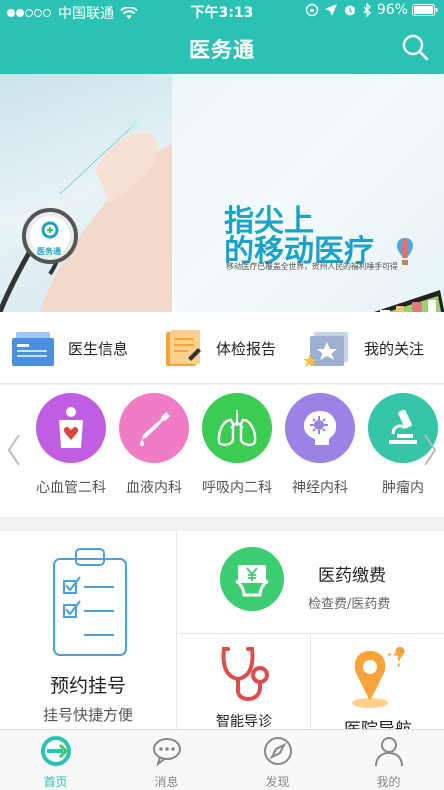  Describe the element at coordinates (244, 722) in the screenshot. I see `smart-guide-title: 智能导诊` at that location.